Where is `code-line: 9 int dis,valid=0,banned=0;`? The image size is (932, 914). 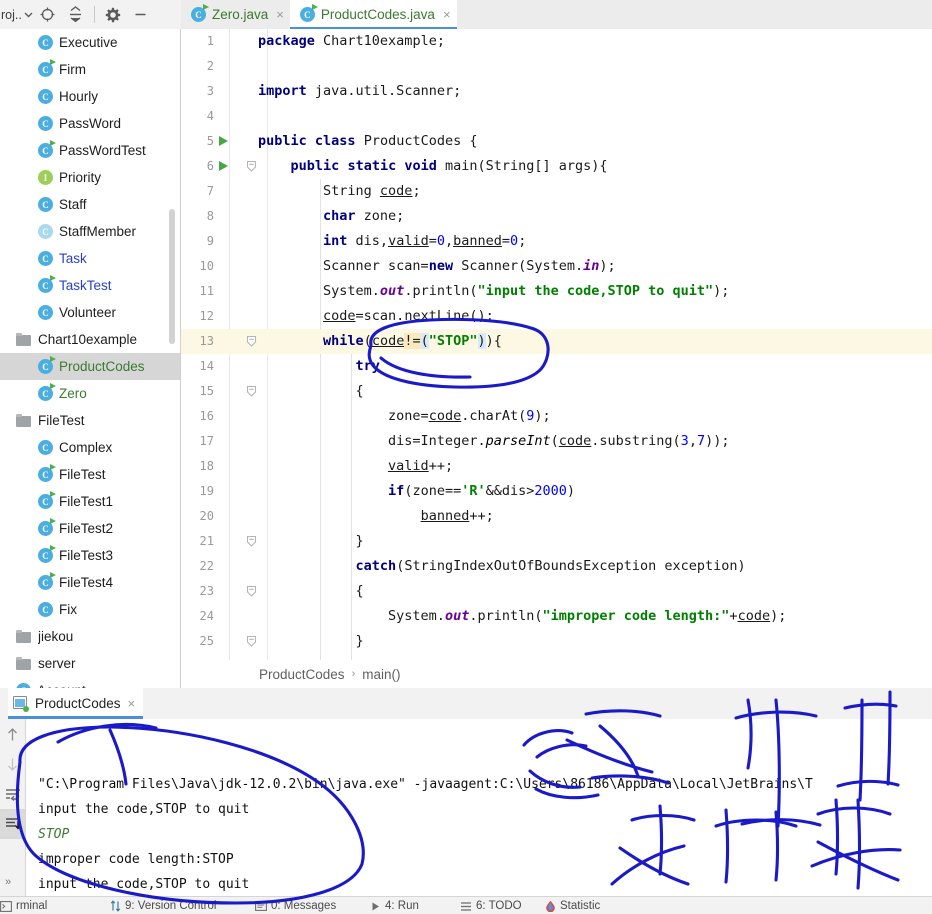
code-line: 9 int dis,valid=0,banned=0; is located at coordinates (556, 241).